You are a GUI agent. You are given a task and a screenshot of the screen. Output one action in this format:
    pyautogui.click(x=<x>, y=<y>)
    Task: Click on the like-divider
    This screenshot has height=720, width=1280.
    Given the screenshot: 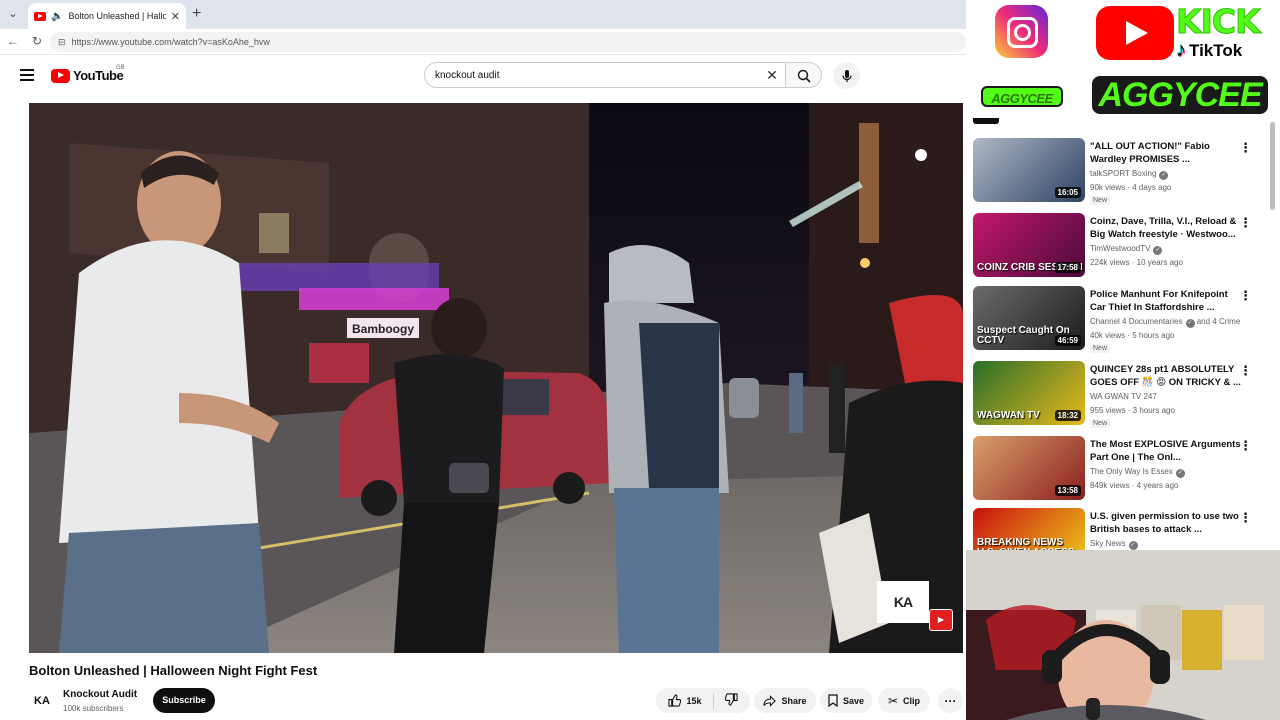 What is the action you would take?
    pyautogui.click(x=713, y=700)
    